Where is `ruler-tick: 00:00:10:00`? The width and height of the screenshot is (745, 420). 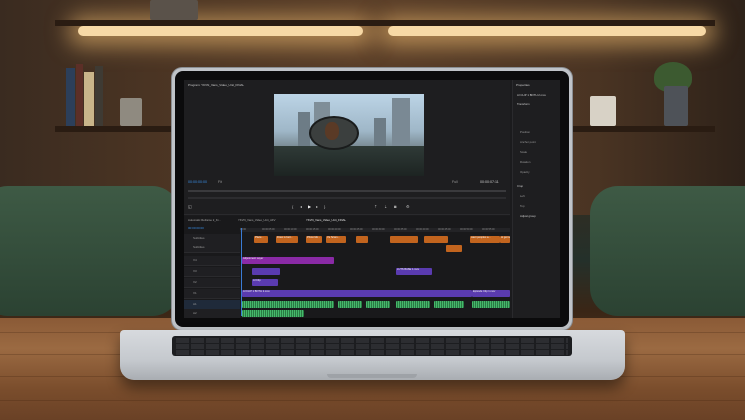
ruler-tick: 00:00:10:00 is located at coordinates (290, 229).